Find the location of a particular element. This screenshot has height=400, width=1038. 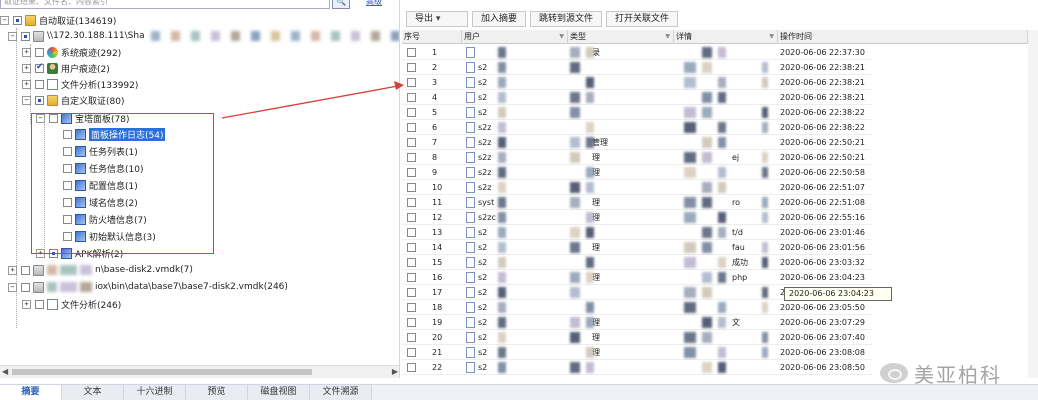

advanced-search-link: 高级 is located at coordinates (374, 3).